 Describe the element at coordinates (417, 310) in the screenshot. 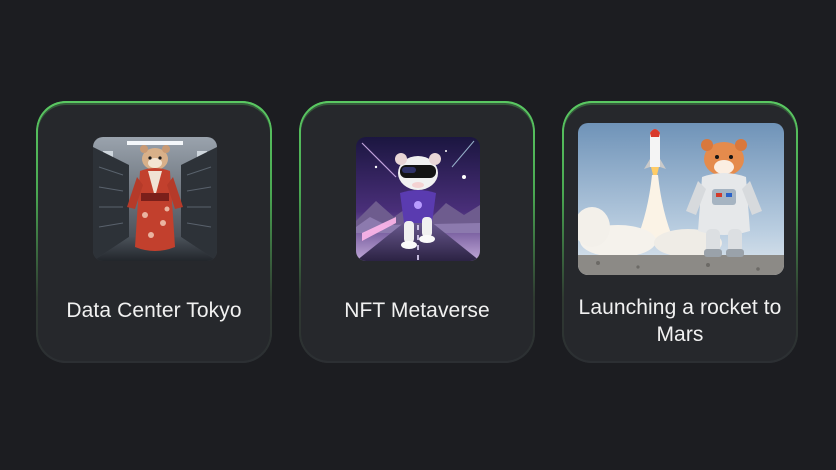

I see `card-title: NFT Metaverse` at that location.